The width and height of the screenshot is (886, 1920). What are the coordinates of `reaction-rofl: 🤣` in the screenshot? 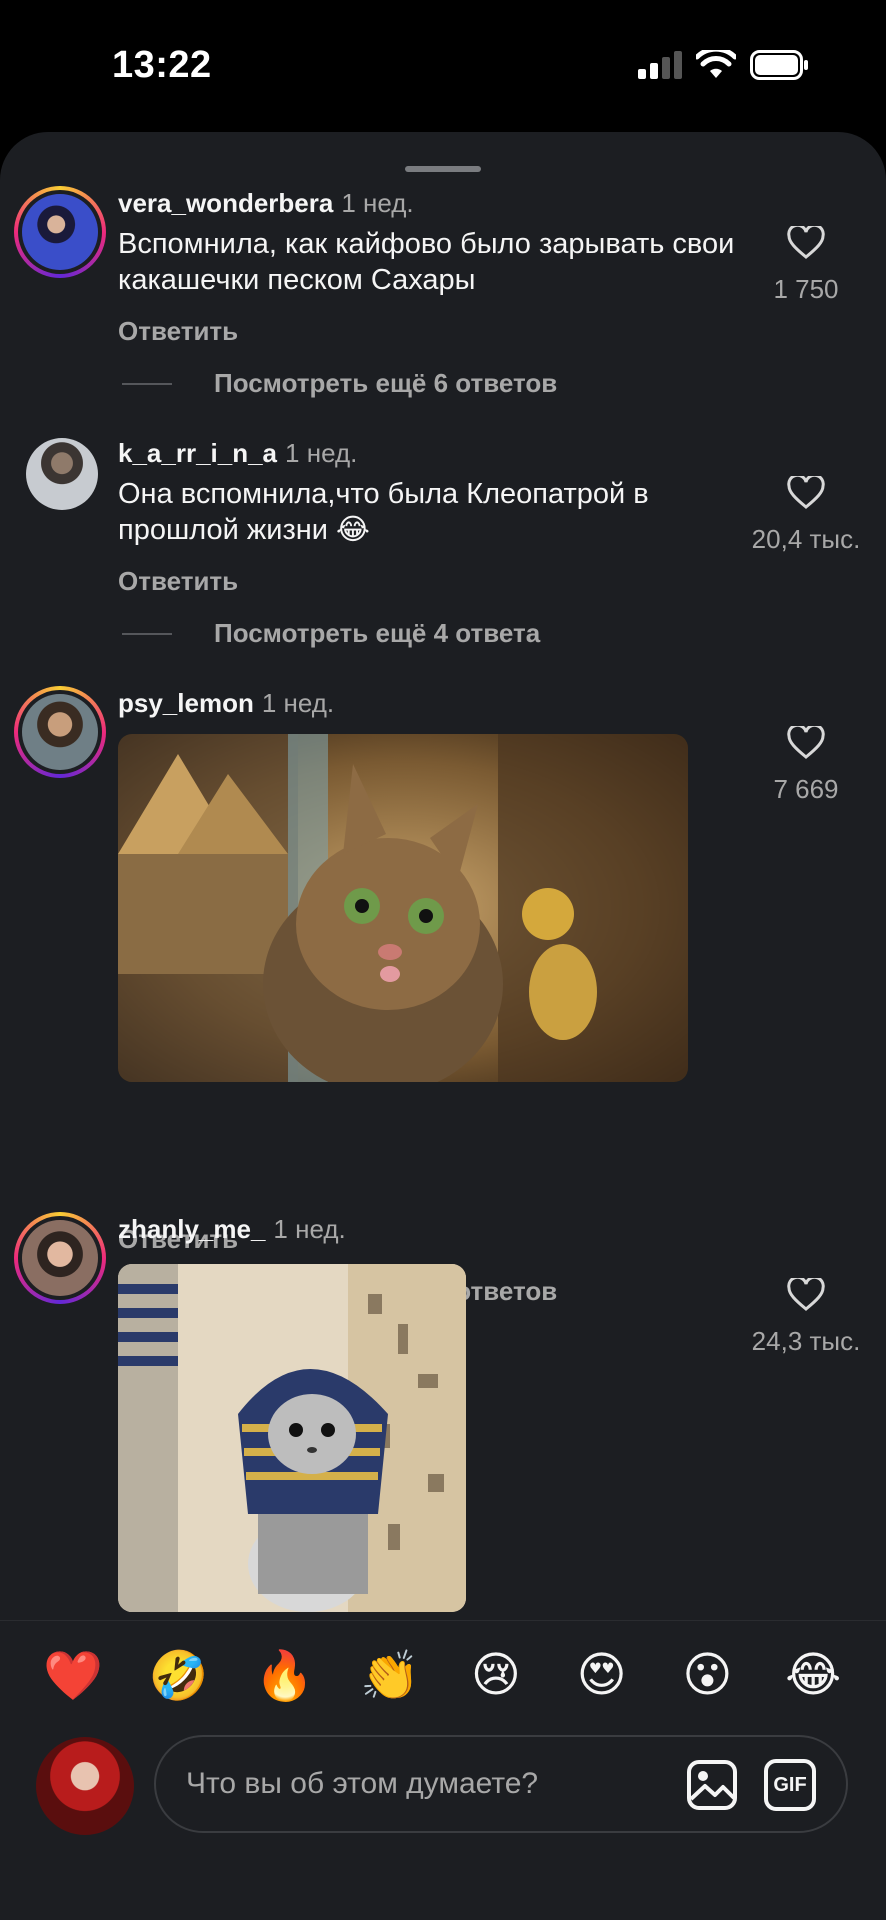 It's located at (179, 1675).